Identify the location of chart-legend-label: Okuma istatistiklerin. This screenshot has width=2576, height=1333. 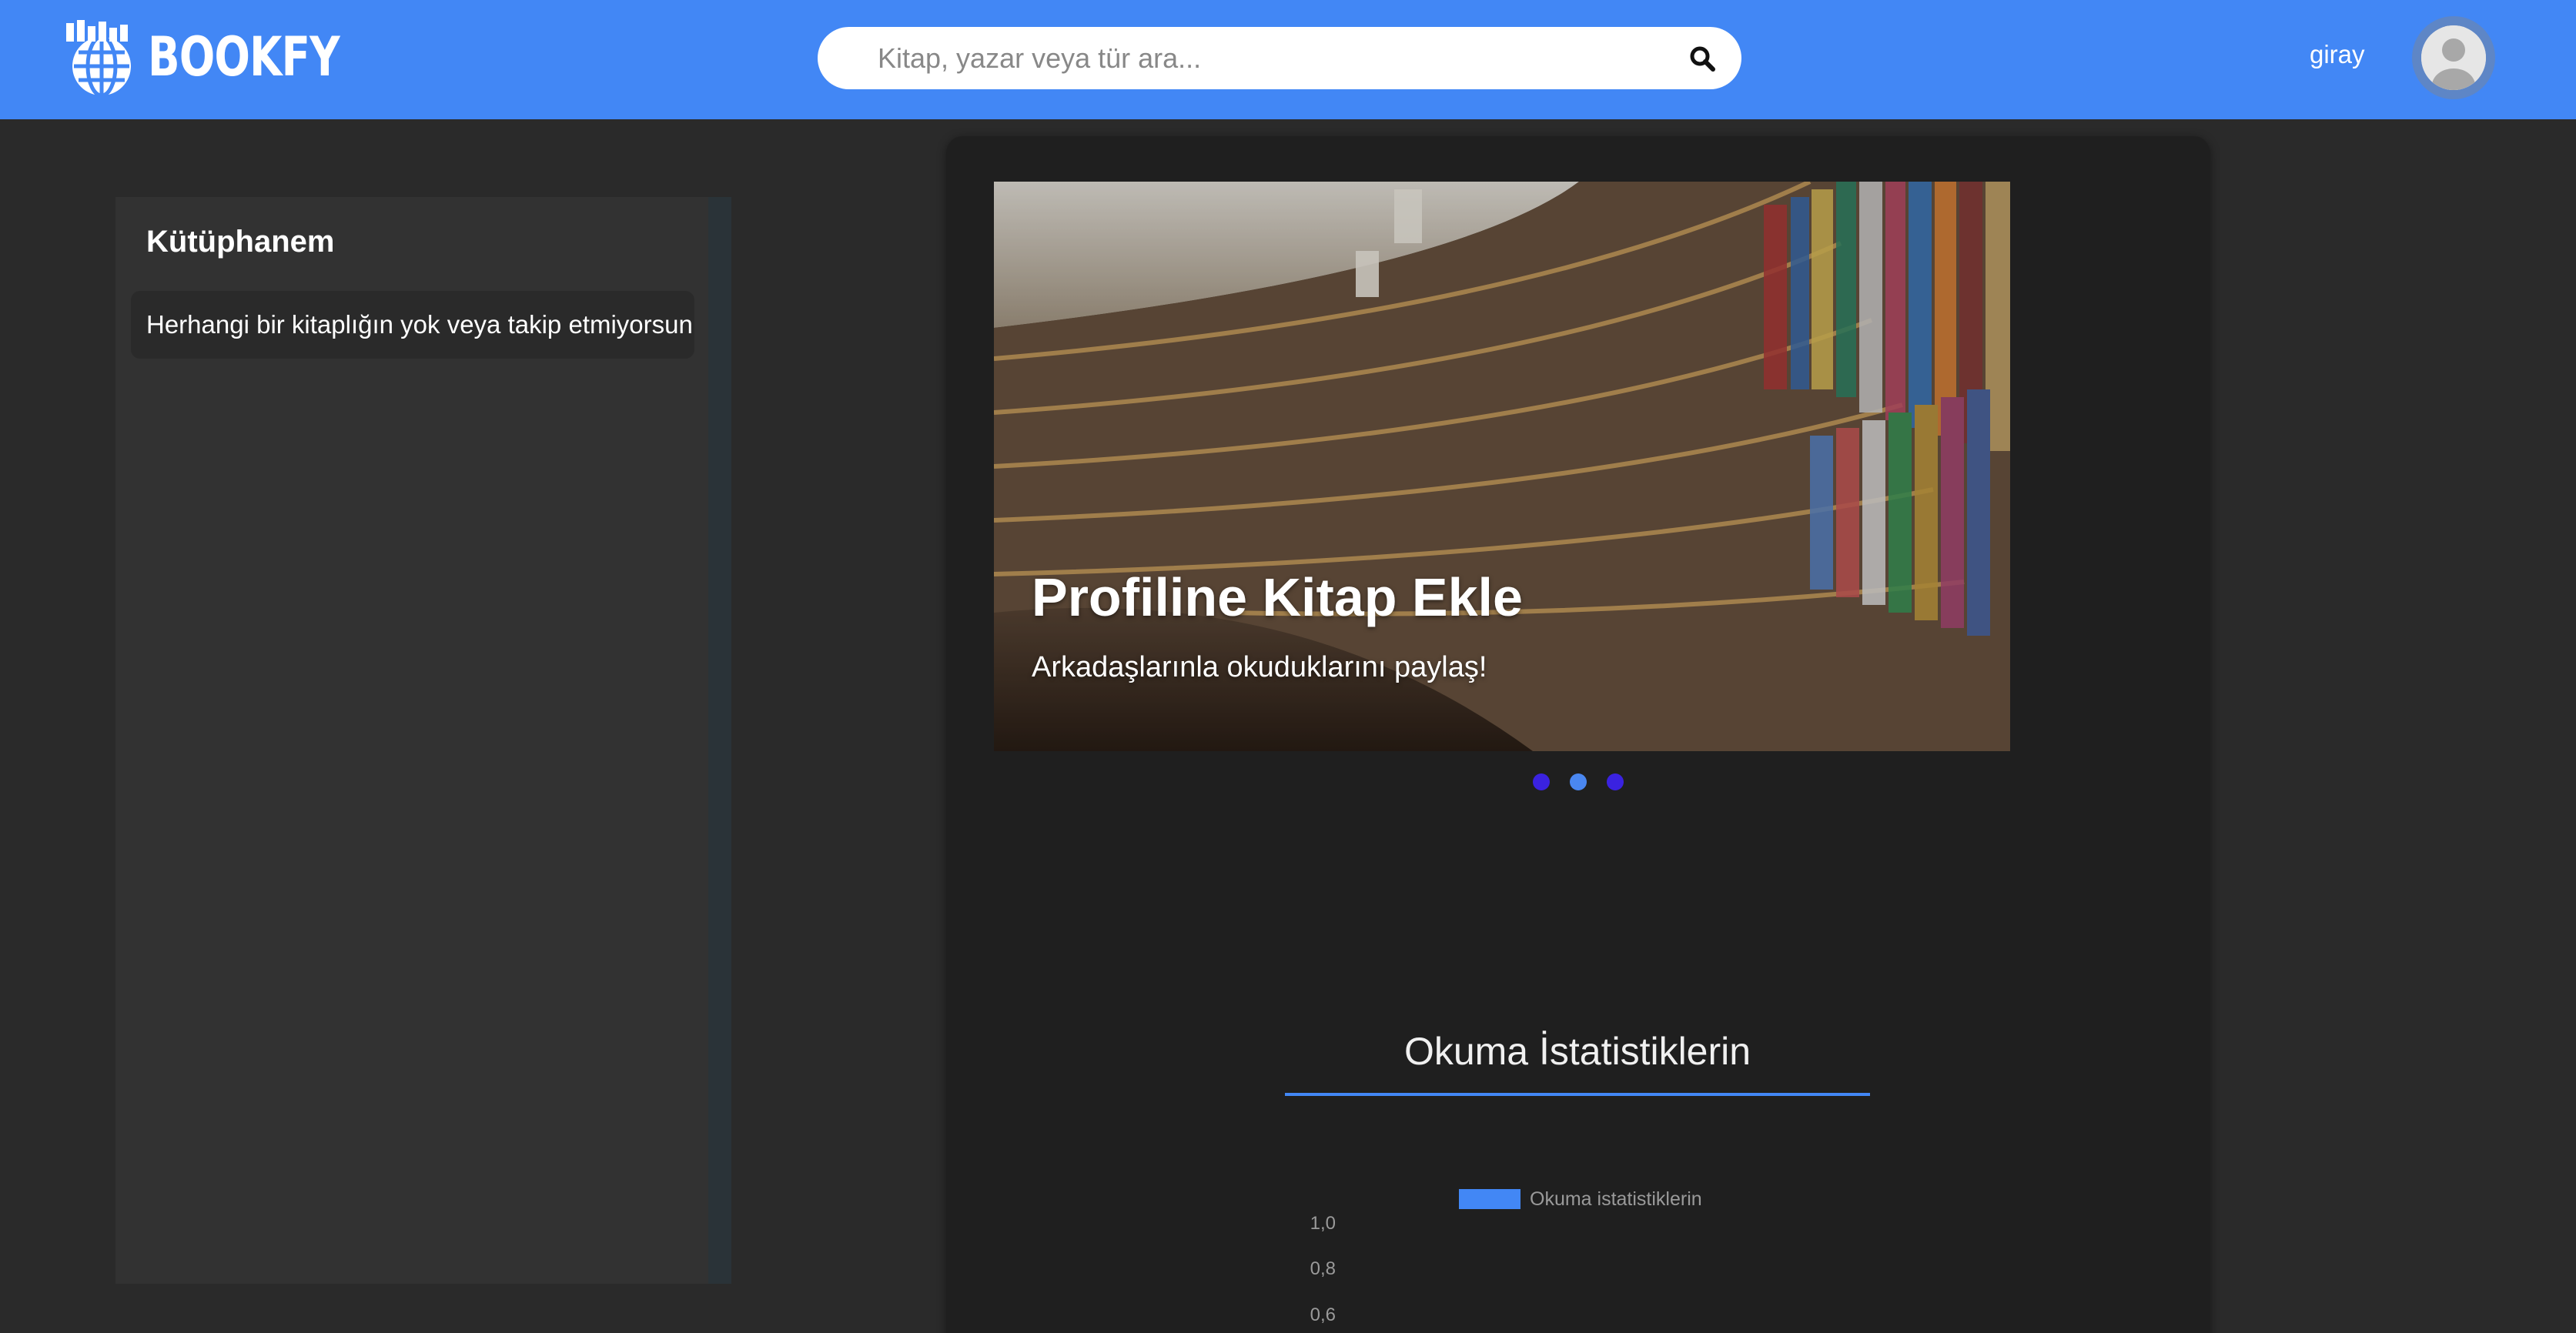
(1616, 1199).